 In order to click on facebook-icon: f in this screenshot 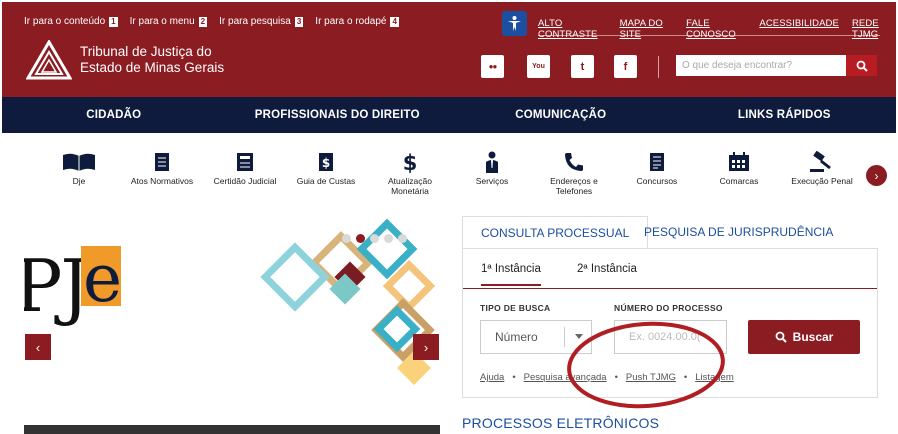, I will do `click(625, 66)`.